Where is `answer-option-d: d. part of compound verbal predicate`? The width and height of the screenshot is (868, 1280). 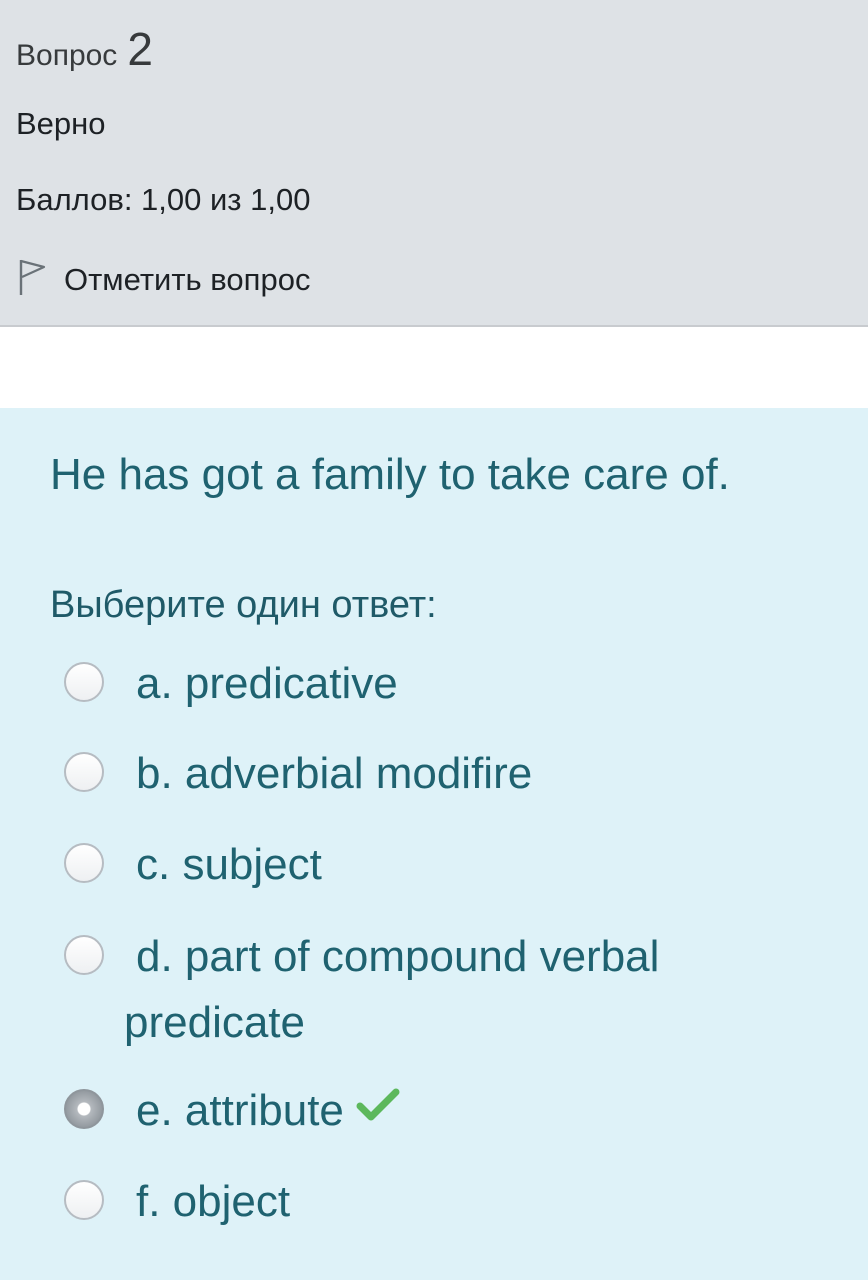
answer-option-d: d. part of compound verbal predicate is located at coordinates (444, 990).